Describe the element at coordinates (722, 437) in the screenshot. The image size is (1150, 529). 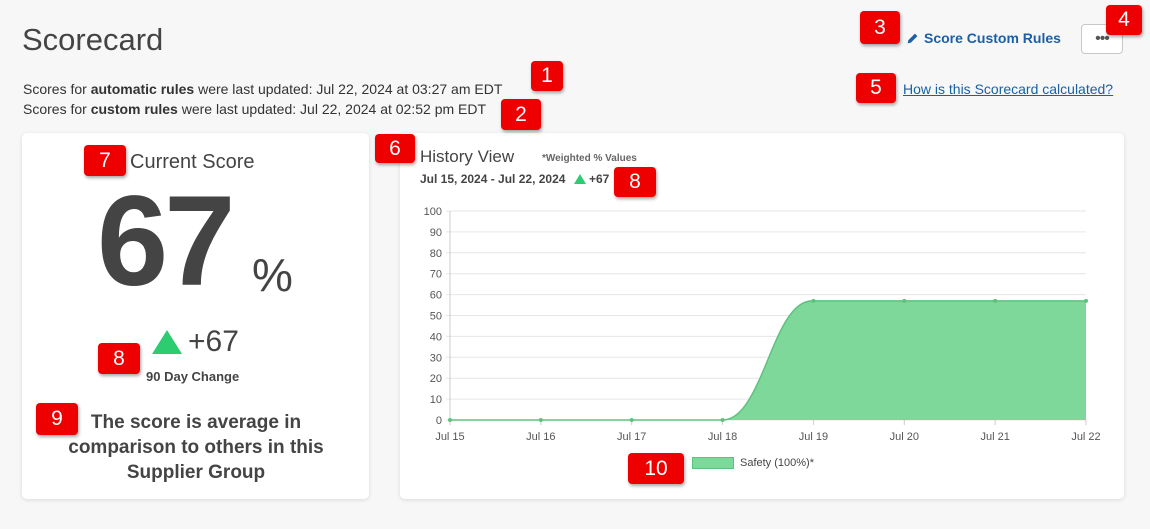
I see `x-tick-label: Jul 18` at that location.